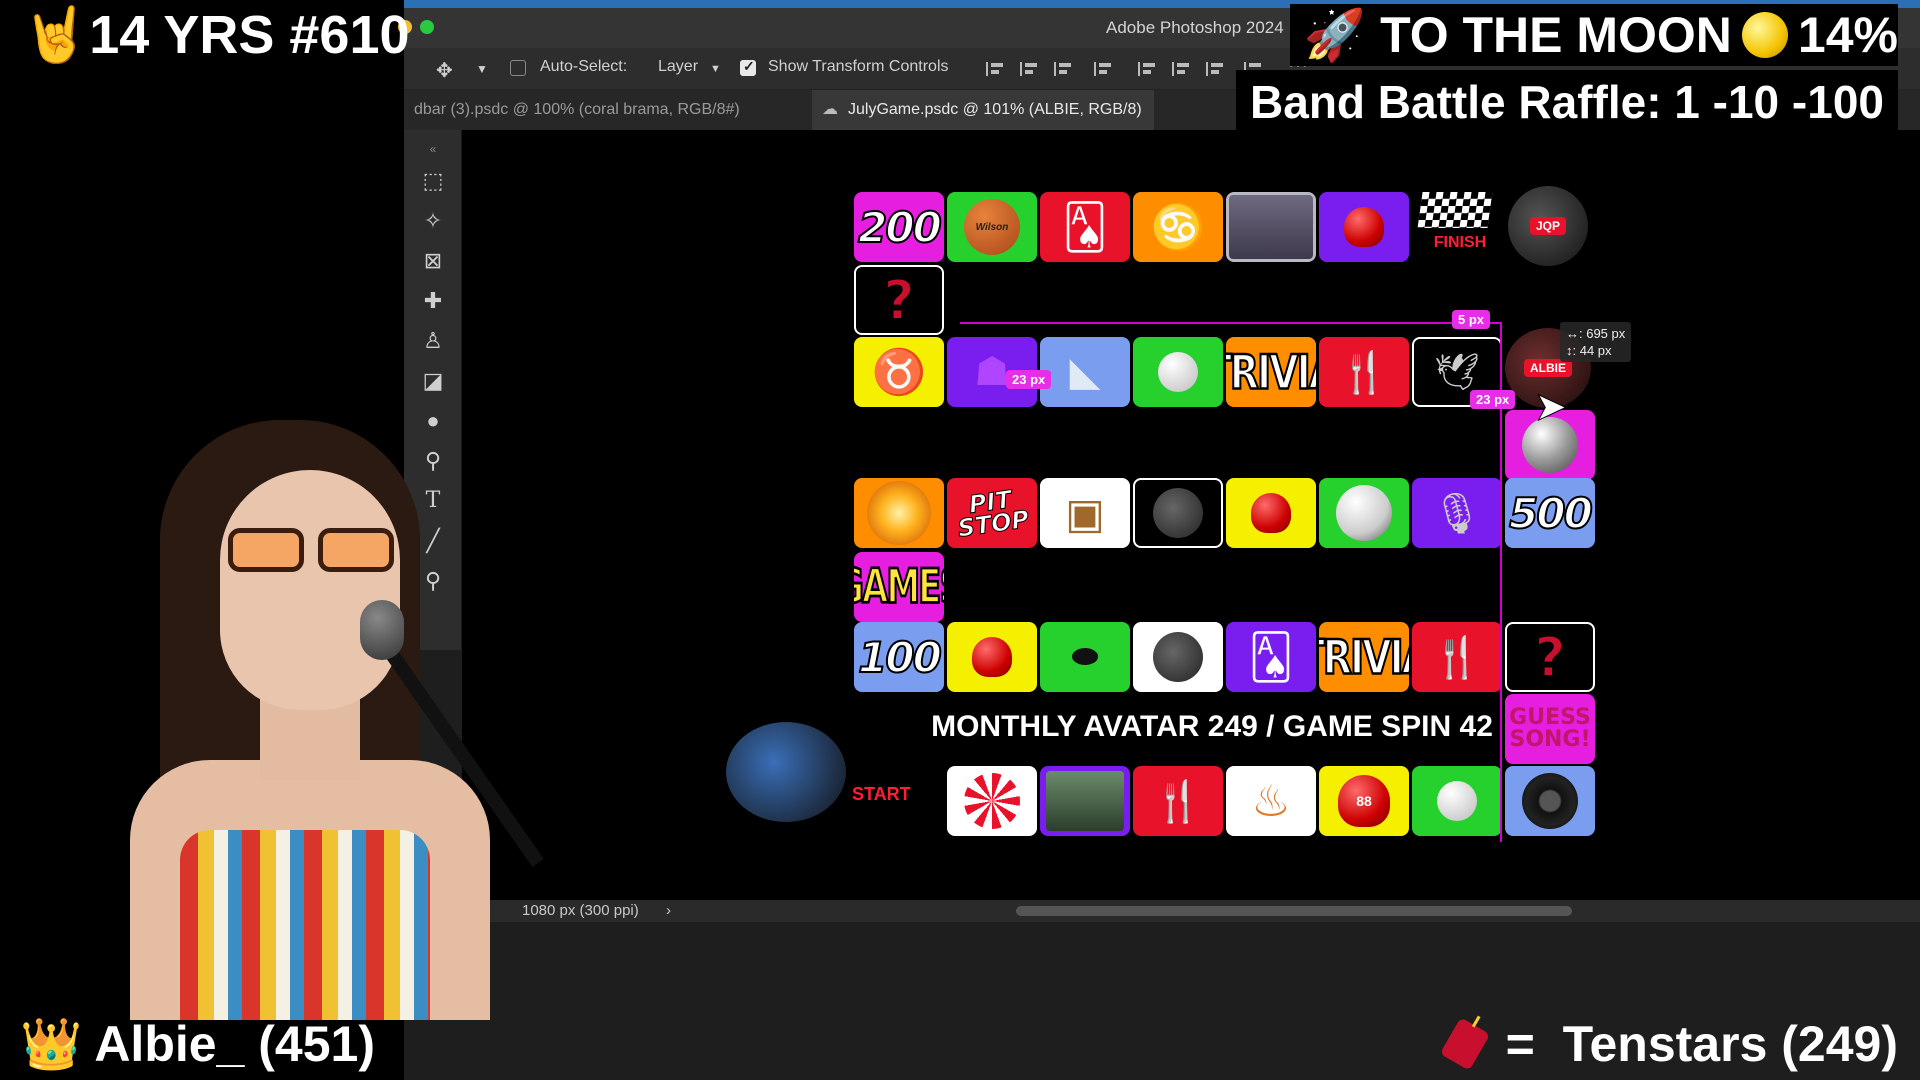  I want to click on left-lens, so click(266, 550).